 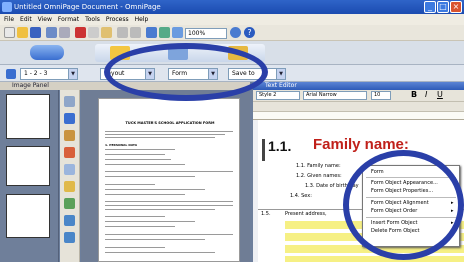 What do you see at coordinates (80, 32) in the screenshot?
I see `cut-icon` at bounding box center [80, 32].